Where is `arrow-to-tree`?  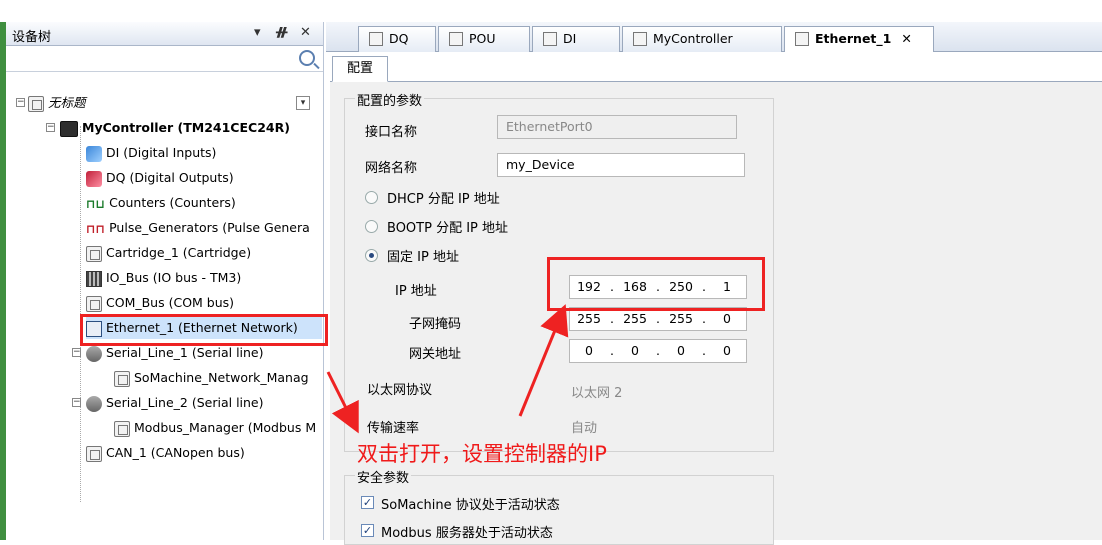 arrow-to-tree is located at coordinates (342, 402).